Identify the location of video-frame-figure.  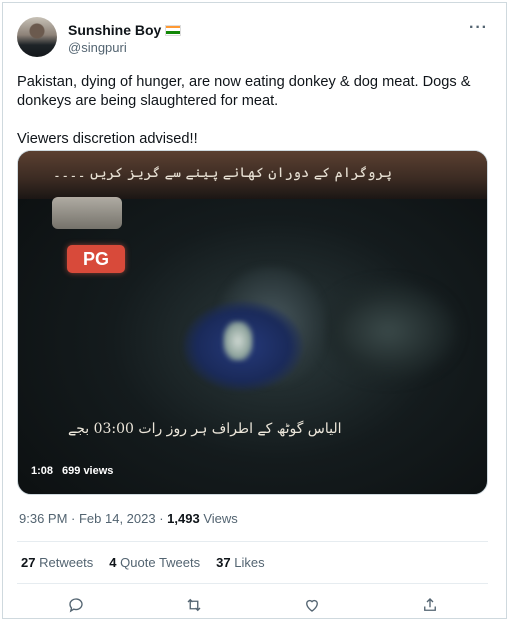
(238, 341).